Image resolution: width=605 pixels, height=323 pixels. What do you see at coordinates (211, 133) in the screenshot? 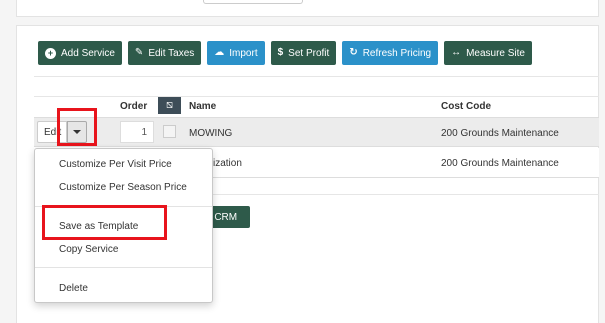
I see `service-name-cell: MOWING` at bounding box center [211, 133].